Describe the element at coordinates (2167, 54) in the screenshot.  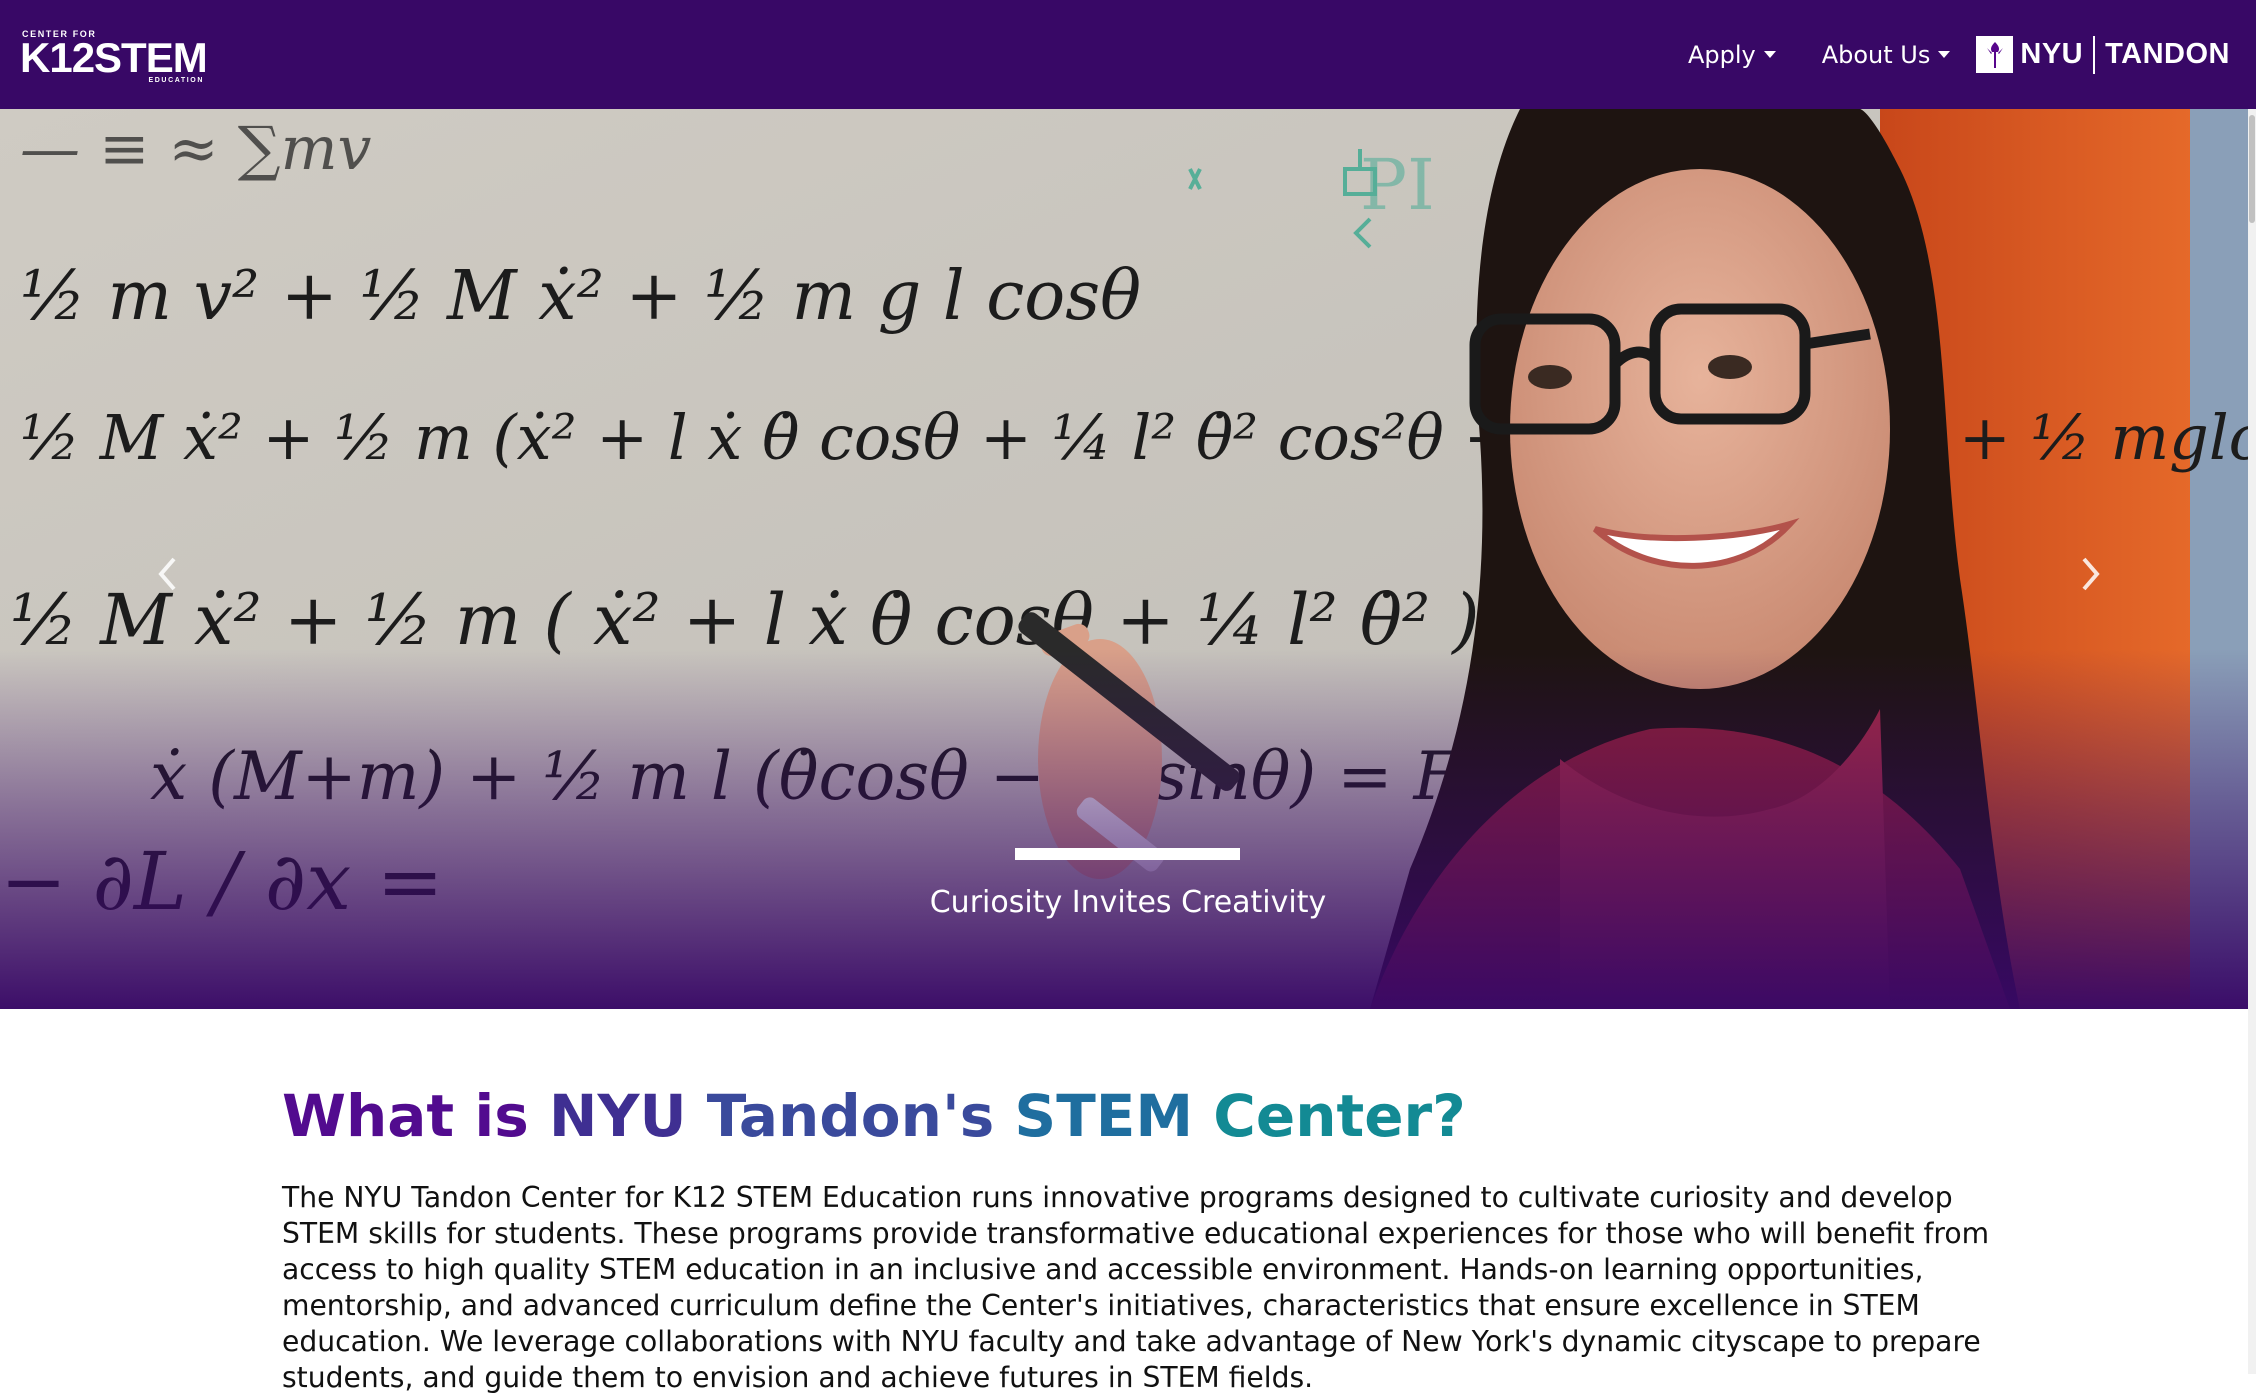
I see `tandon-text: TANDON` at that location.